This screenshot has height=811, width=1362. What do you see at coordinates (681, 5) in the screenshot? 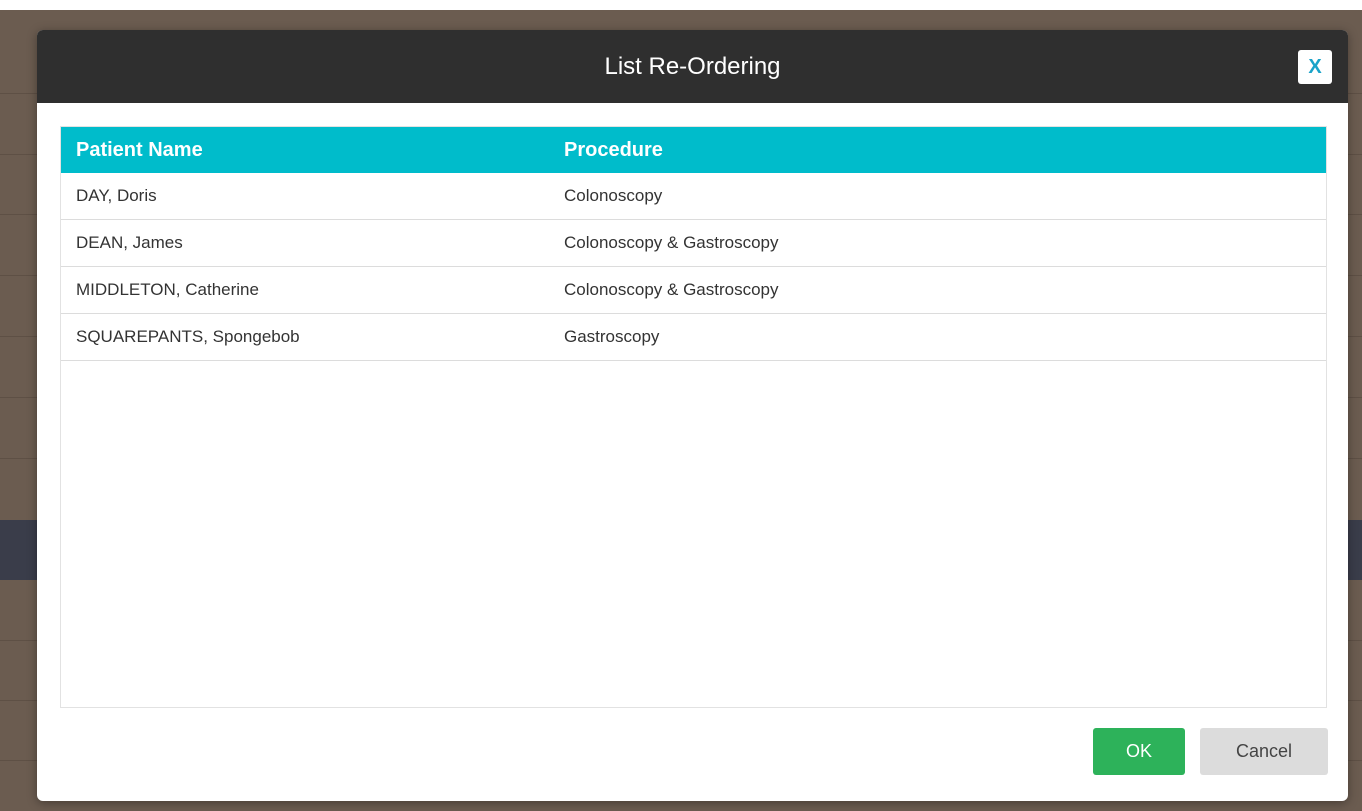
I see `background-top-strip` at bounding box center [681, 5].